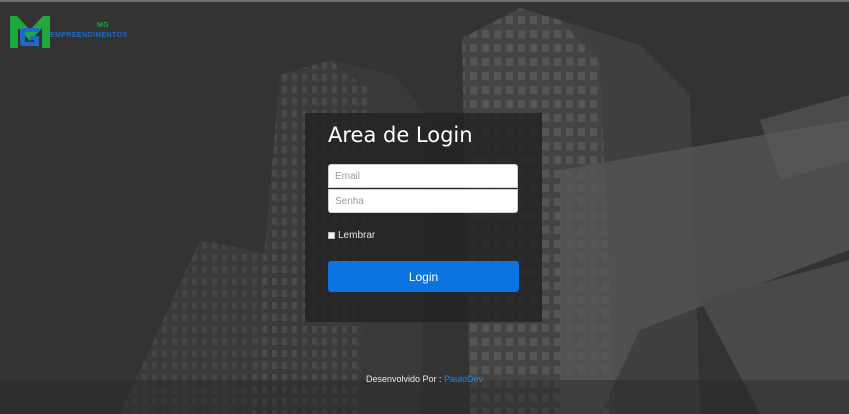 This screenshot has width=849, height=414. I want to click on brand-logo: MG EMPREENDIMENTOS, so click(79, 32).